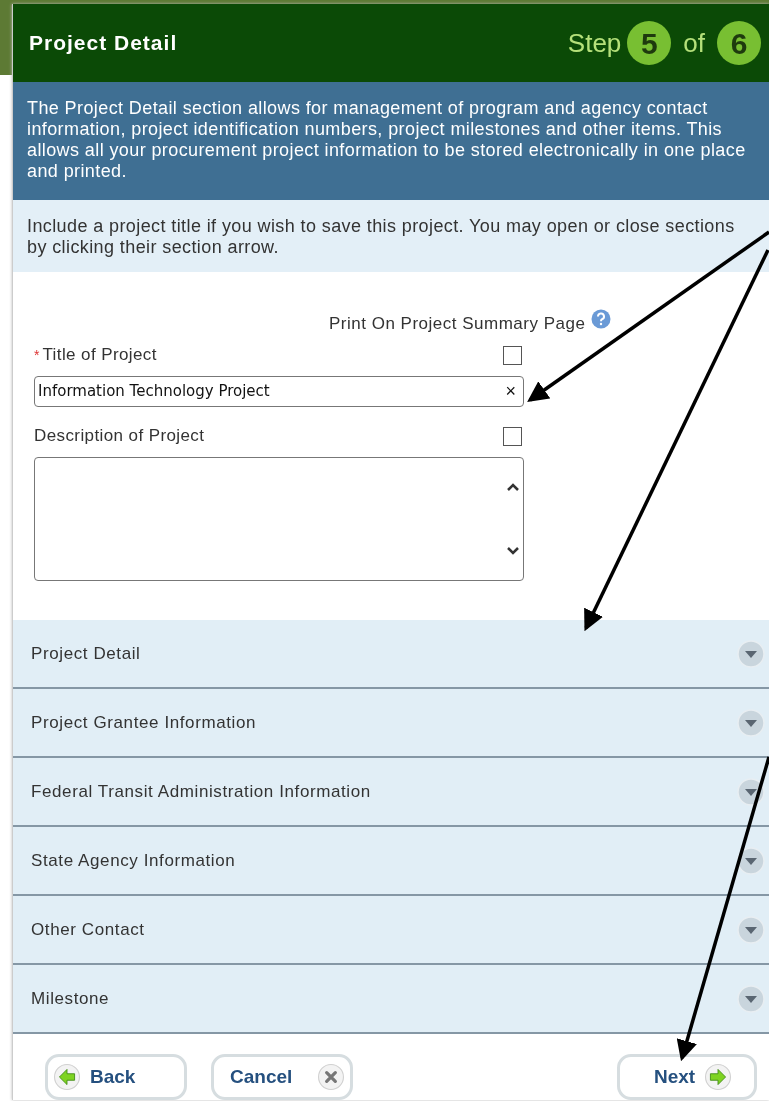 Image resolution: width=769 pixels, height=1101 pixels. Describe the element at coordinates (649, 43) in the screenshot. I see `step-number: 5` at that location.